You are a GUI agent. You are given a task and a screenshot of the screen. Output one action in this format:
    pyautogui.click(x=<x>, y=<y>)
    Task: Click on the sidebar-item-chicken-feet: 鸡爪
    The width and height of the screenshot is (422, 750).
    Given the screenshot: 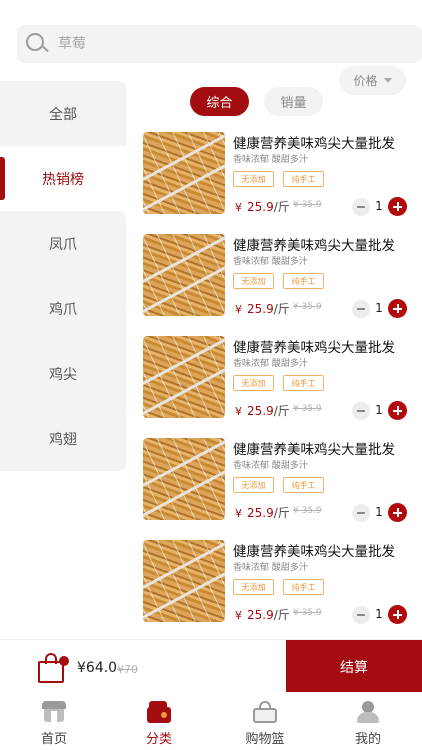 What is the action you would take?
    pyautogui.click(x=63, y=308)
    